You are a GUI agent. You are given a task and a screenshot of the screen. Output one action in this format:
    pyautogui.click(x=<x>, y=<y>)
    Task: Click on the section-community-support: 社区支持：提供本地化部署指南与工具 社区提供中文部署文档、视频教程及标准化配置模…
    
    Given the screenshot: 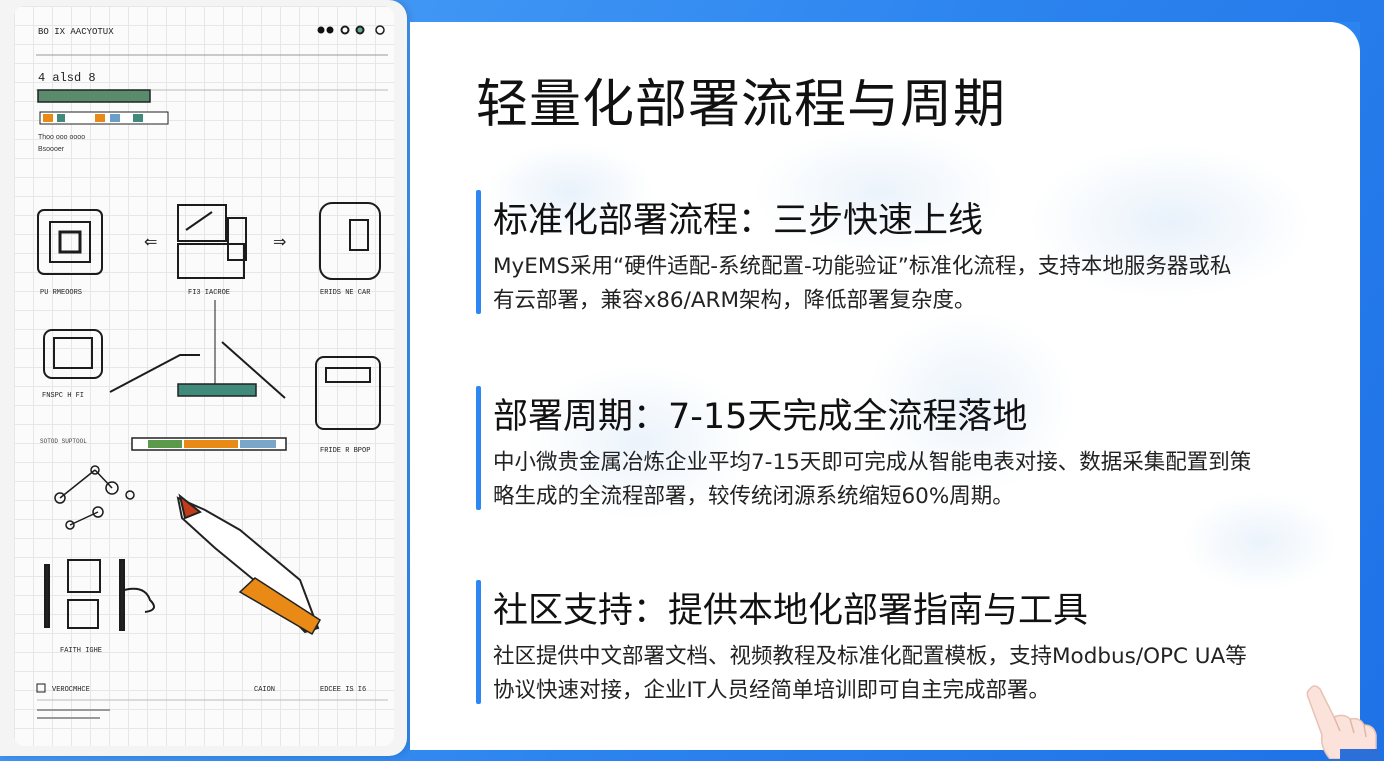 What is the action you would take?
    pyautogui.click(x=896, y=642)
    